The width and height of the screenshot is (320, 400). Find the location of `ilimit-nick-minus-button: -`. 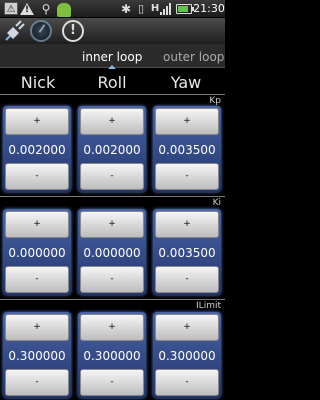

ilimit-nick-minus-button: - is located at coordinates (37, 382).